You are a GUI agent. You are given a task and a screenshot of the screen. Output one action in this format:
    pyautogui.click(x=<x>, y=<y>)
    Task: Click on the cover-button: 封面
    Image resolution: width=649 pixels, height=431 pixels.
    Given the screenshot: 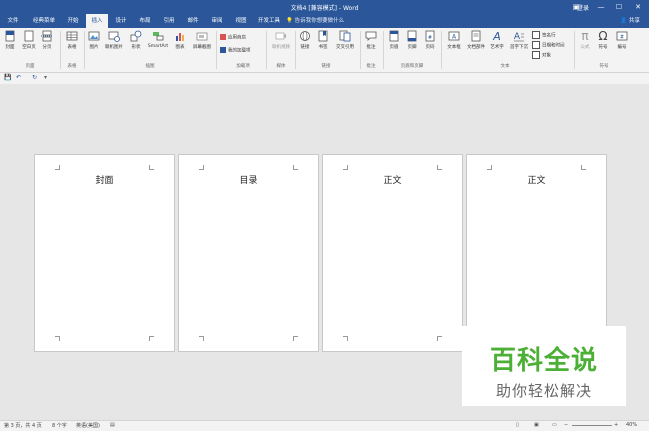 What is the action you would take?
    pyautogui.click(x=10, y=40)
    